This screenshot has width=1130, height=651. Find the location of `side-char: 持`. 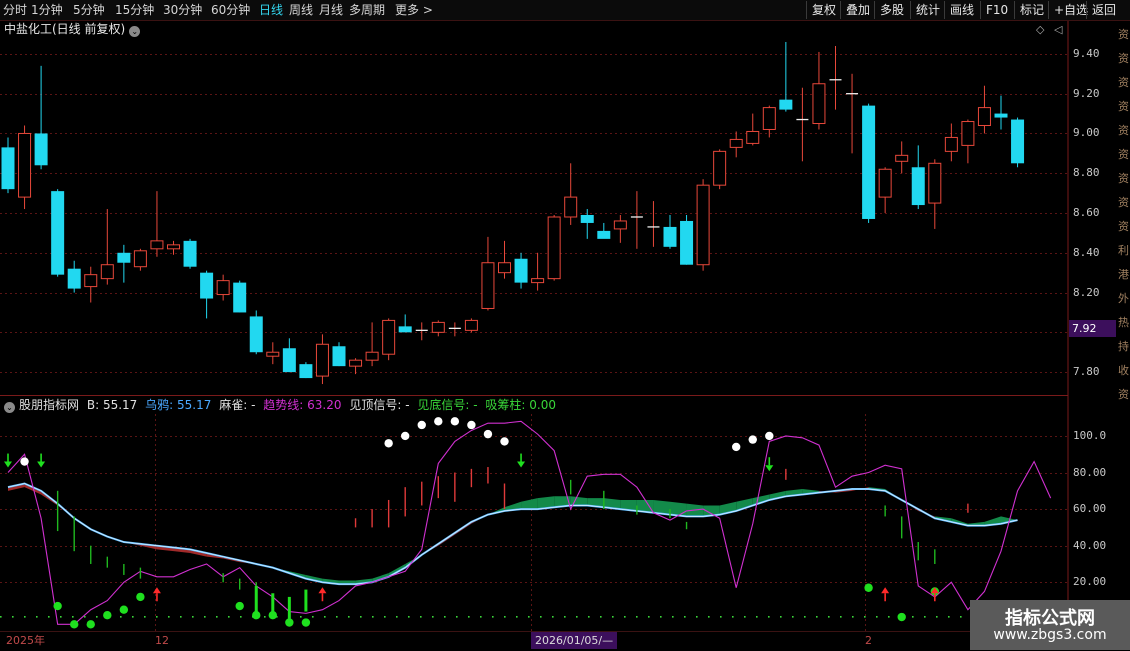

side-char: 持 is located at coordinates (1123, 346).